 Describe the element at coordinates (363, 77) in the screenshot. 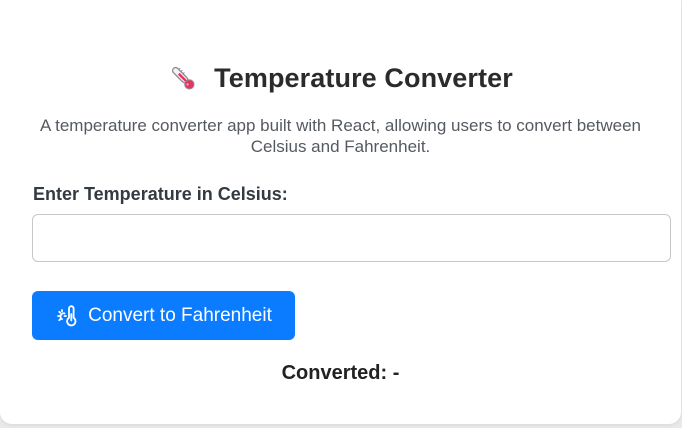

I see `page-title: Temperature Converter` at that location.